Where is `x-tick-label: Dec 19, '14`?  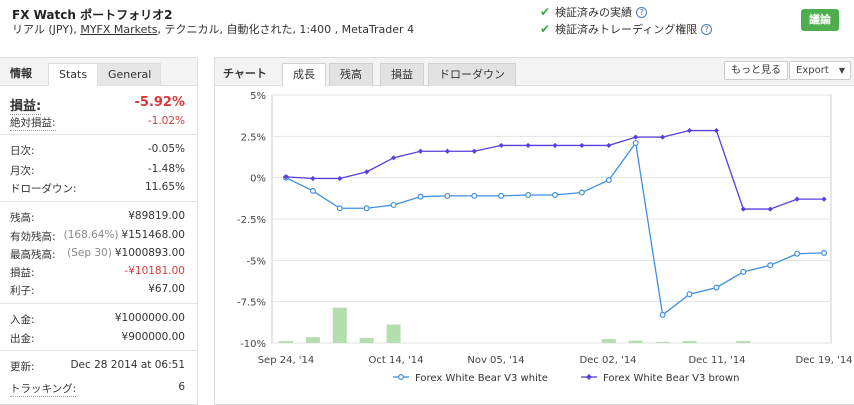
x-tick-label: Dec 19, '14 is located at coordinates (823, 360).